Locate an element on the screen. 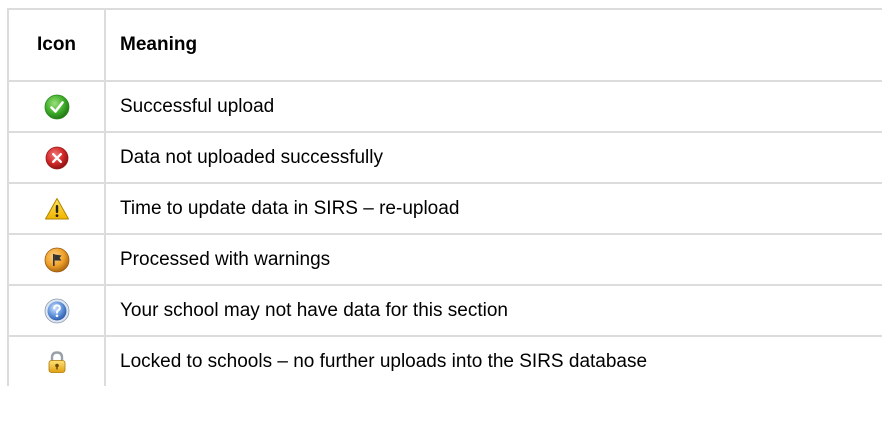 The height and width of the screenshot is (446, 882). table-row: Successful upload is located at coordinates (444, 106).